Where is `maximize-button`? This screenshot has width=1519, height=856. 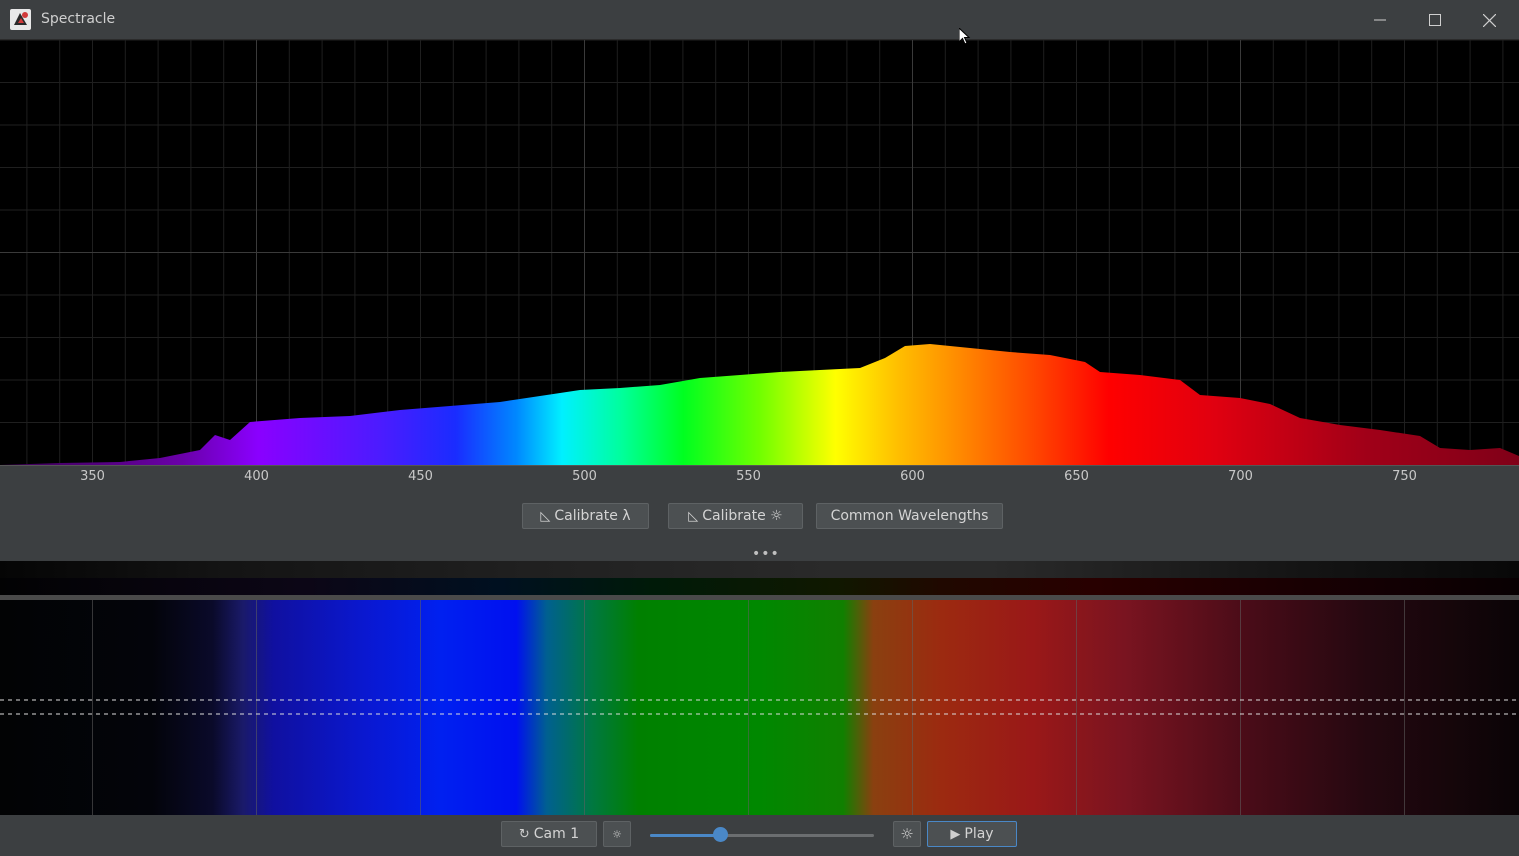 maximize-button is located at coordinates (1434, 20).